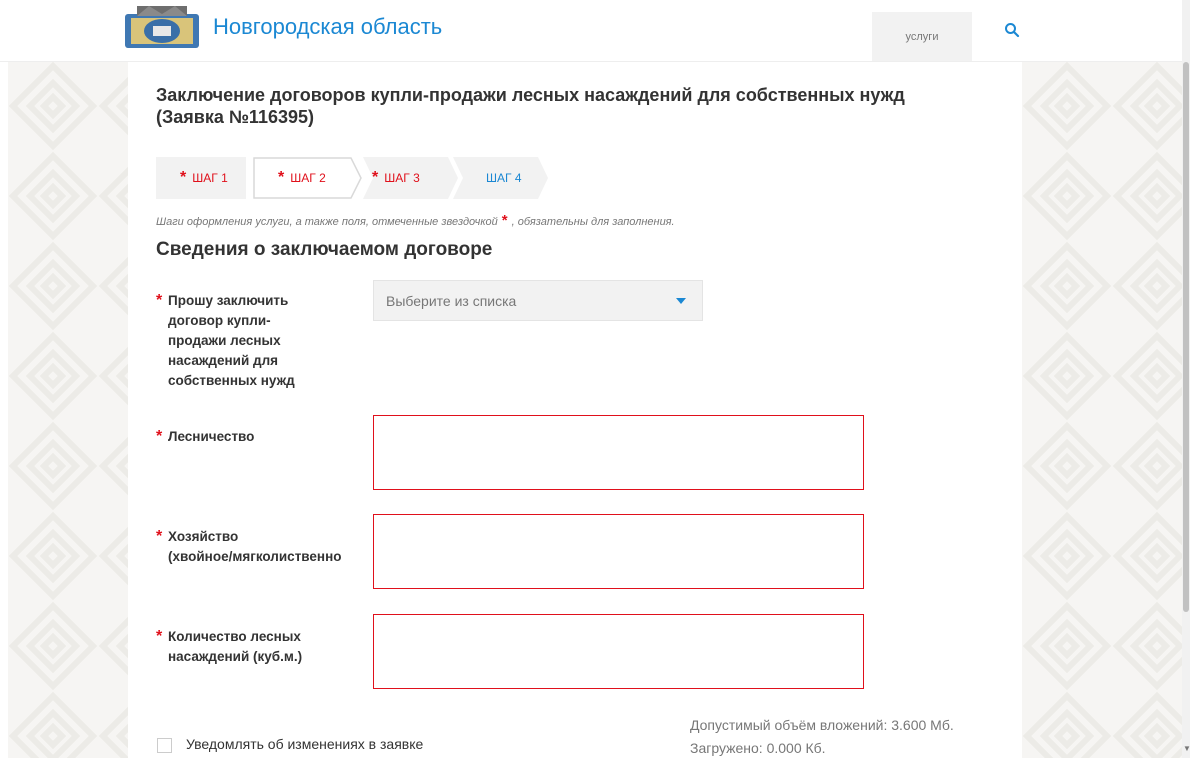 Image resolution: width=1190 pixels, height=760 pixels. What do you see at coordinates (223, 360) in the screenshot?
I see `contract-type-label-line: насаждений для` at bounding box center [223, 360].